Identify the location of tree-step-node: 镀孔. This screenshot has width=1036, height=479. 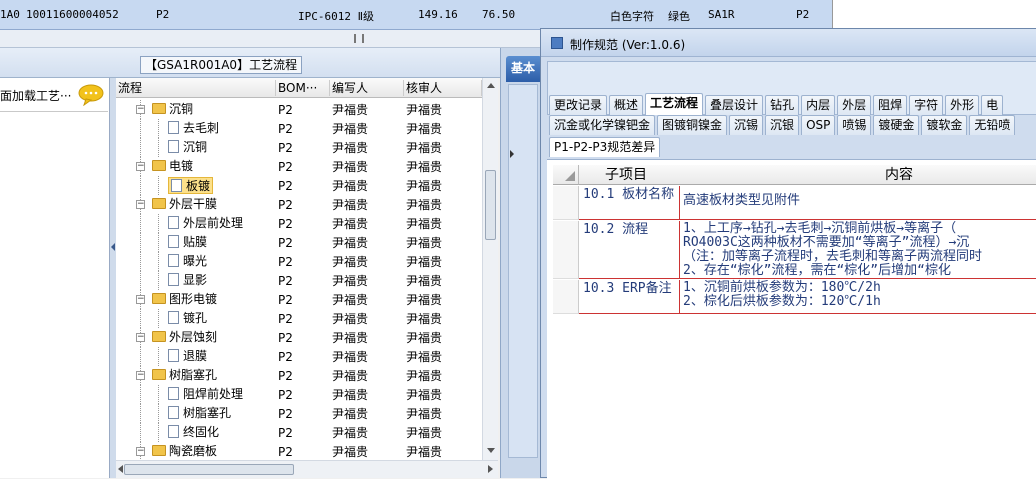
(187, 318).